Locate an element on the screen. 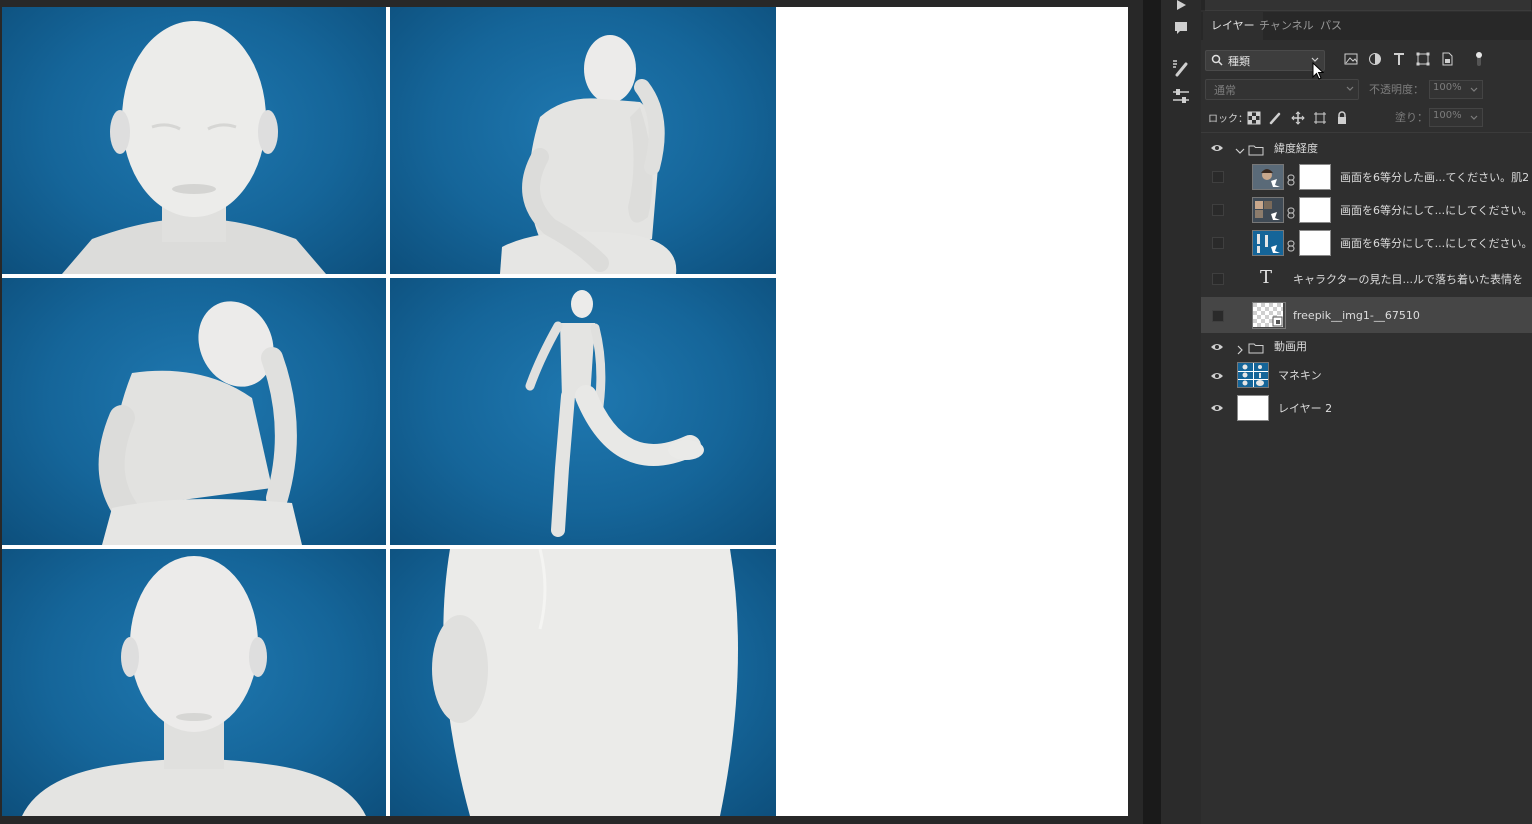  type-filter-icon is located at coordinates (1399, 59).